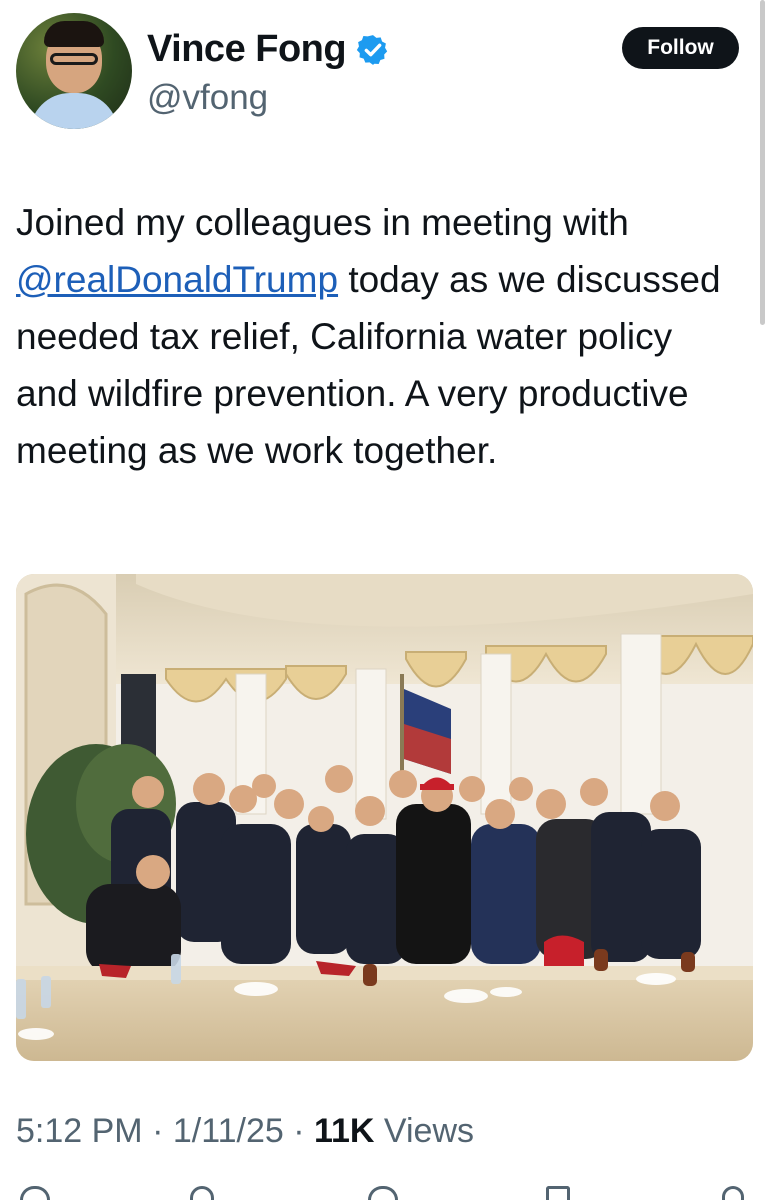 The image size is (769, 1200). I want to click on mention-link: @realDonaldTrump, so click(177, 279).